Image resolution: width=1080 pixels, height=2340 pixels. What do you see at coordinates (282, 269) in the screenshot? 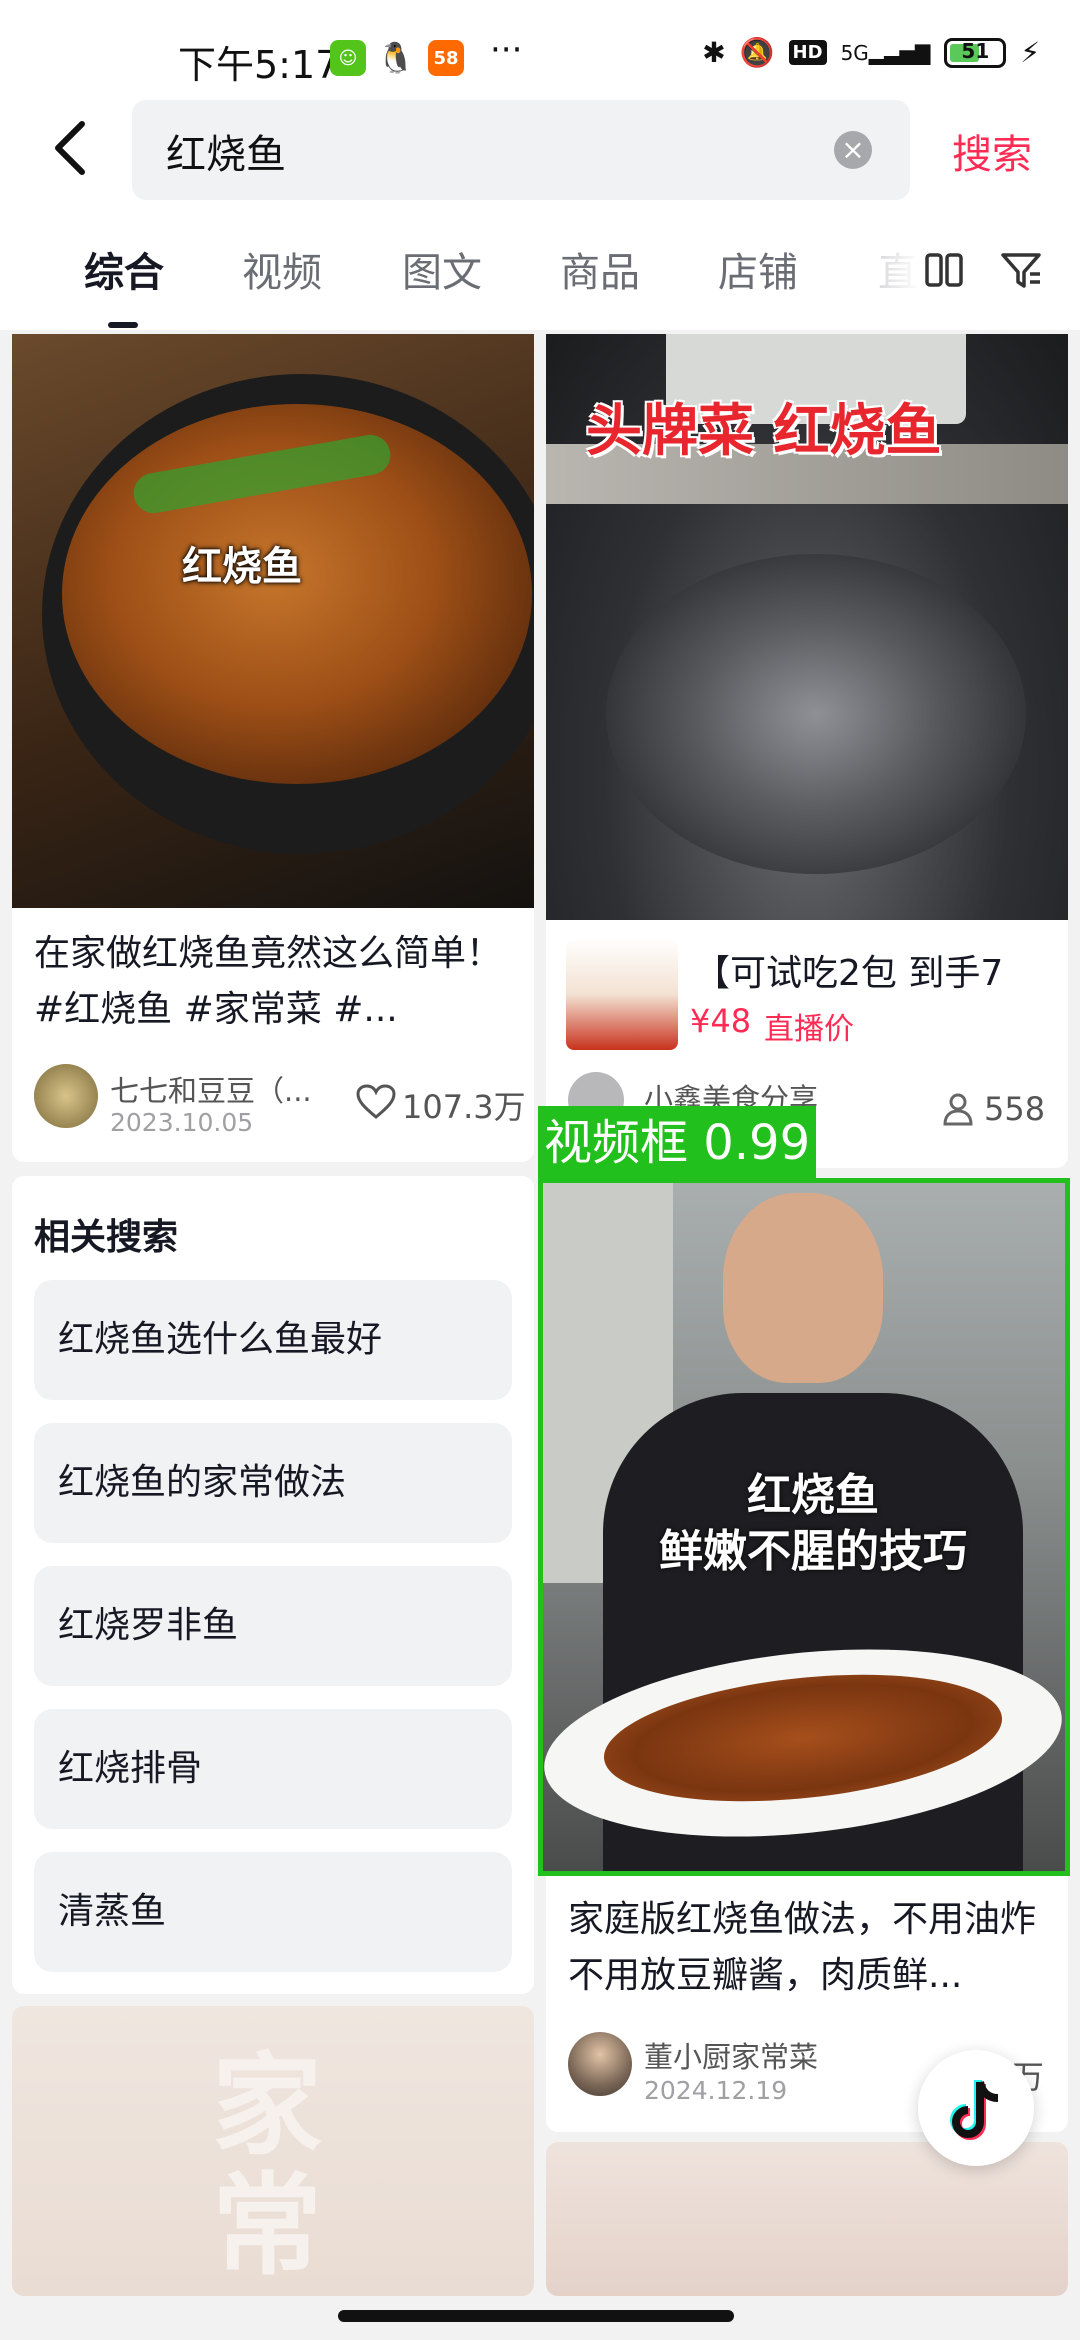
I see `tab-video: 视频` at bounding box center [282, 269].